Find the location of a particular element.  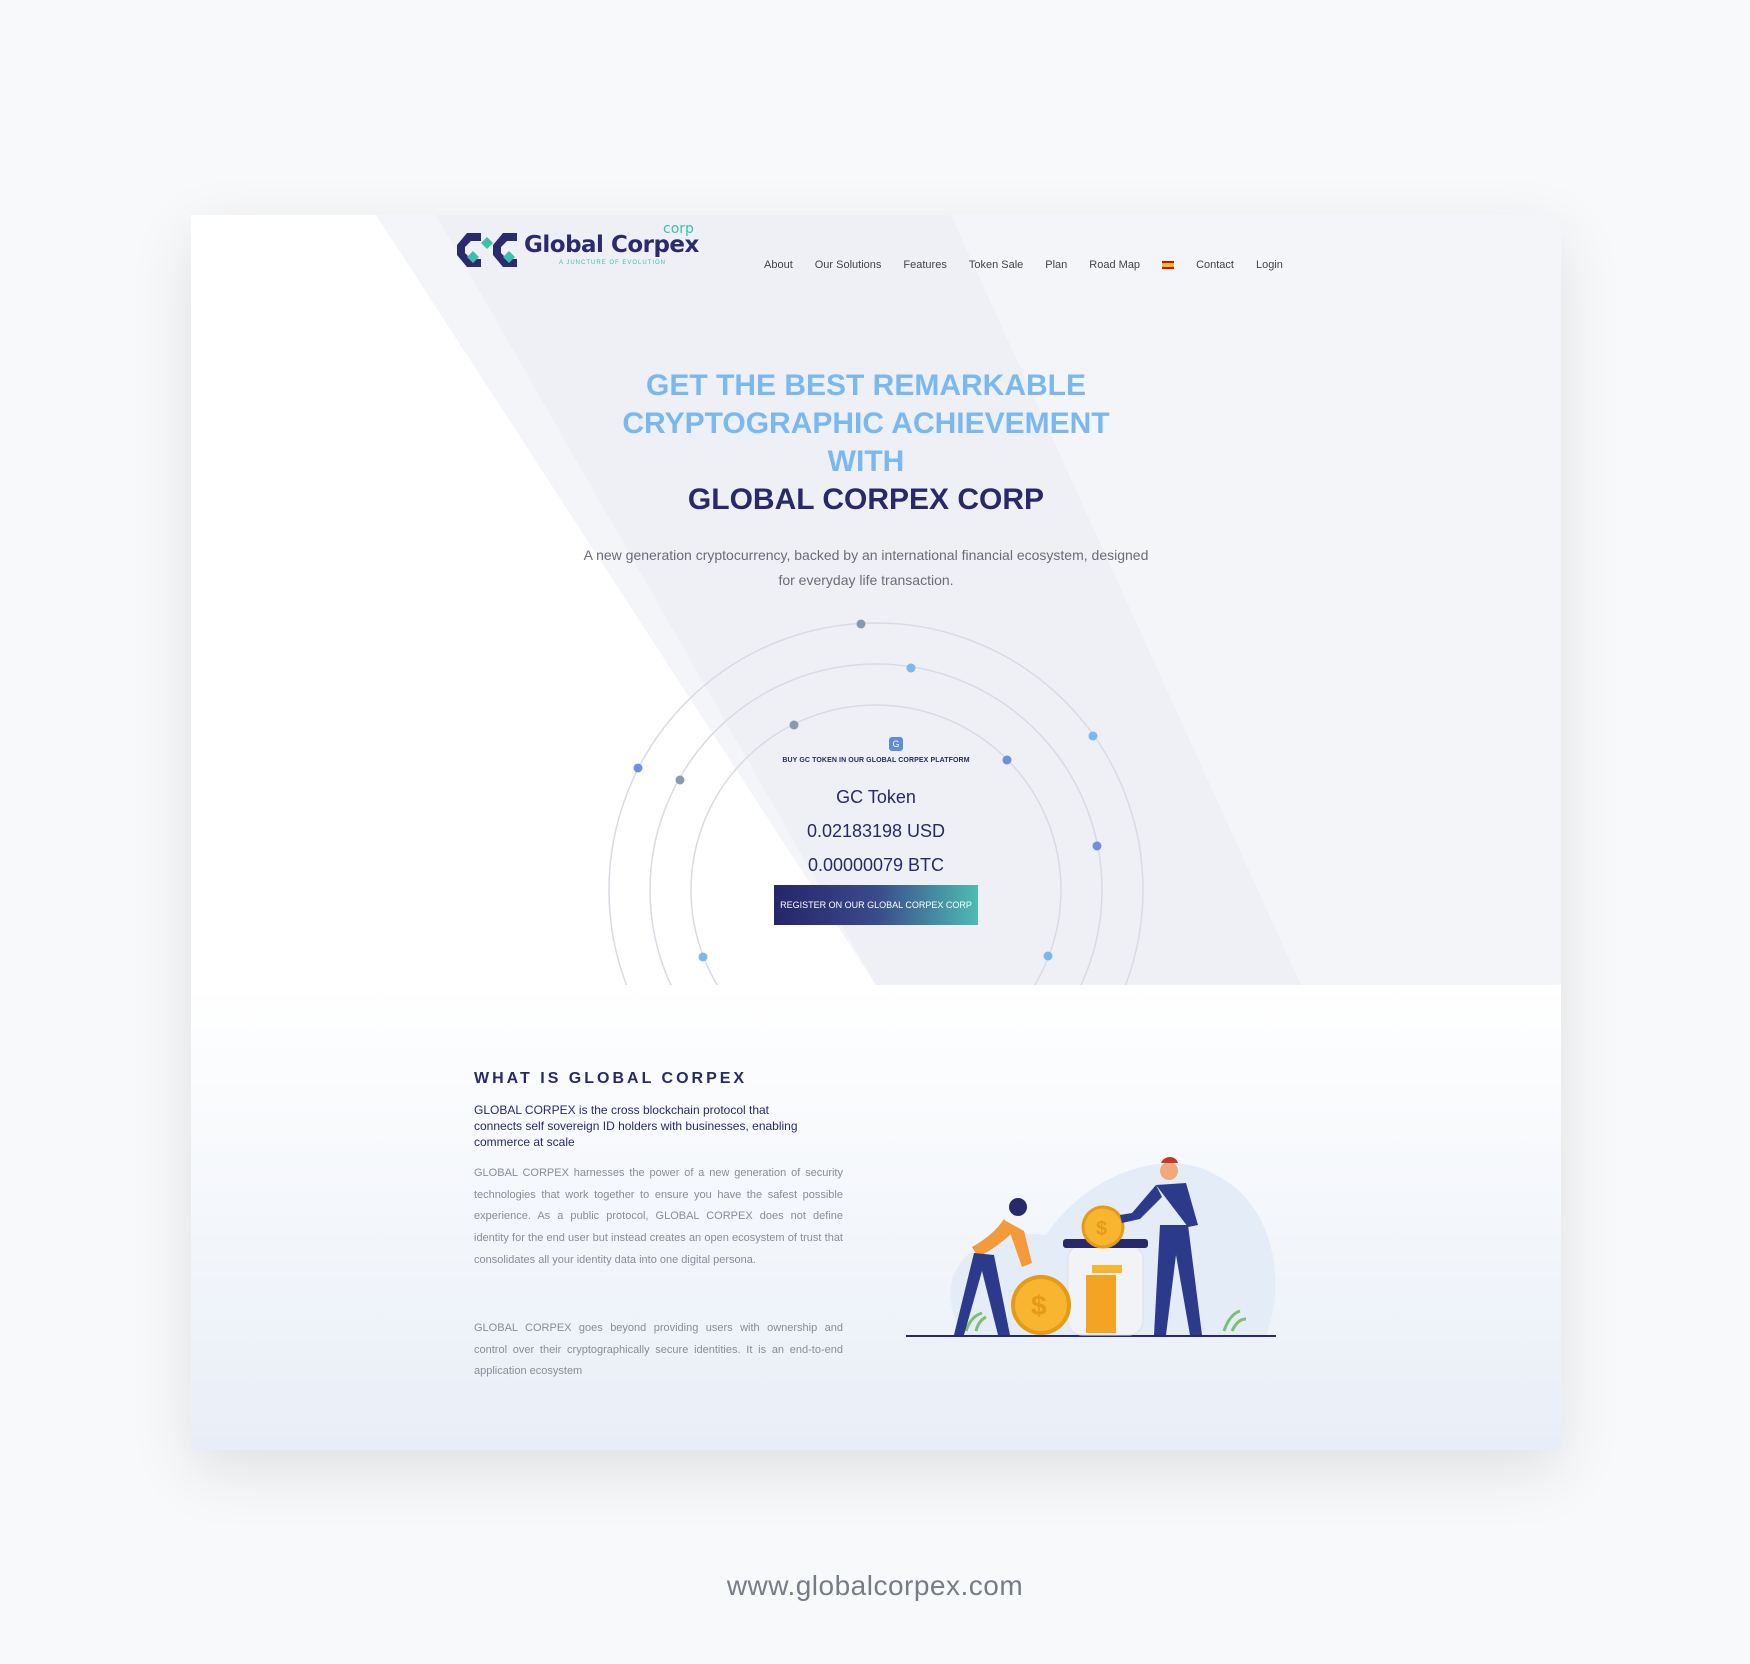

token-price-usd: 0.02183198 USD is located at coordinates (876, 831).